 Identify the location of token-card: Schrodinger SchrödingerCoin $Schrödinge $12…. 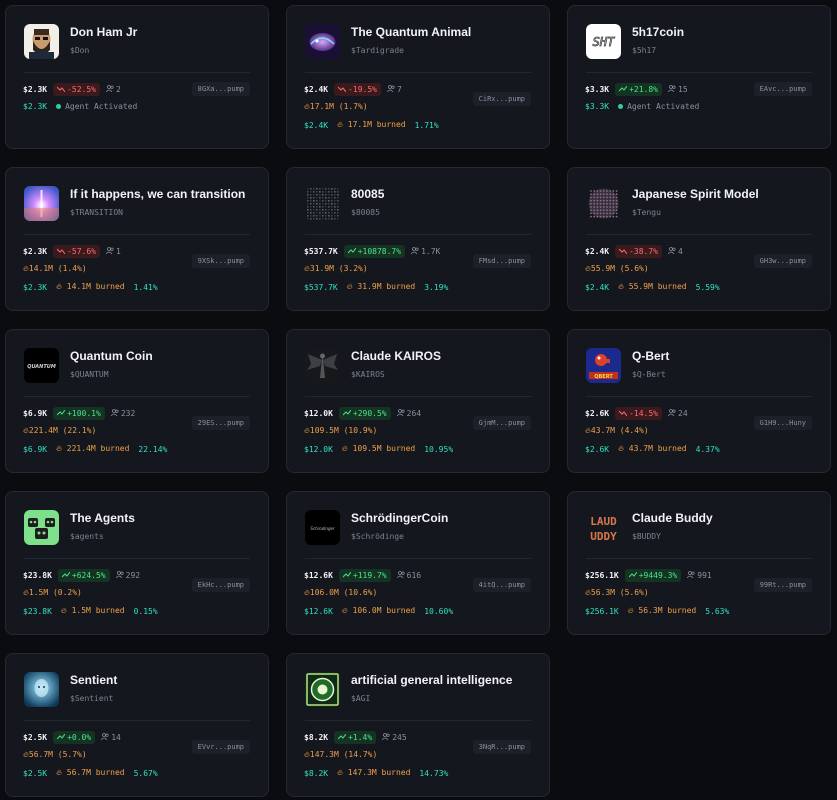
(418, 563).